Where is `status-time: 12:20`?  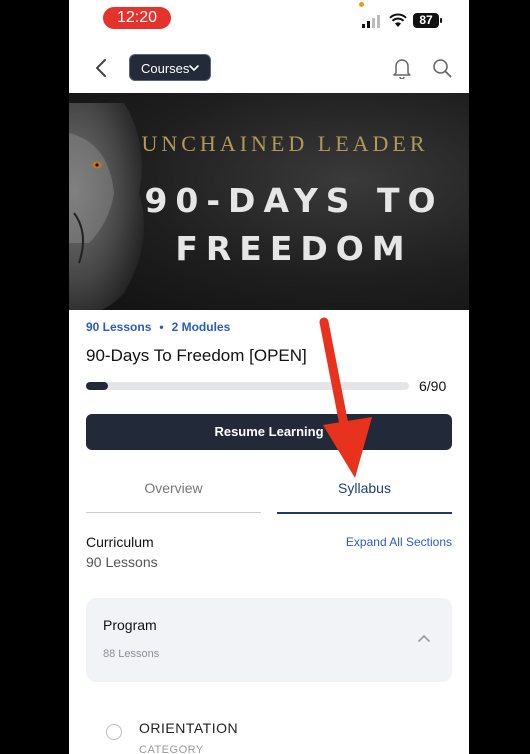
status-time: 12:20 is located at coordinates (137, 18).